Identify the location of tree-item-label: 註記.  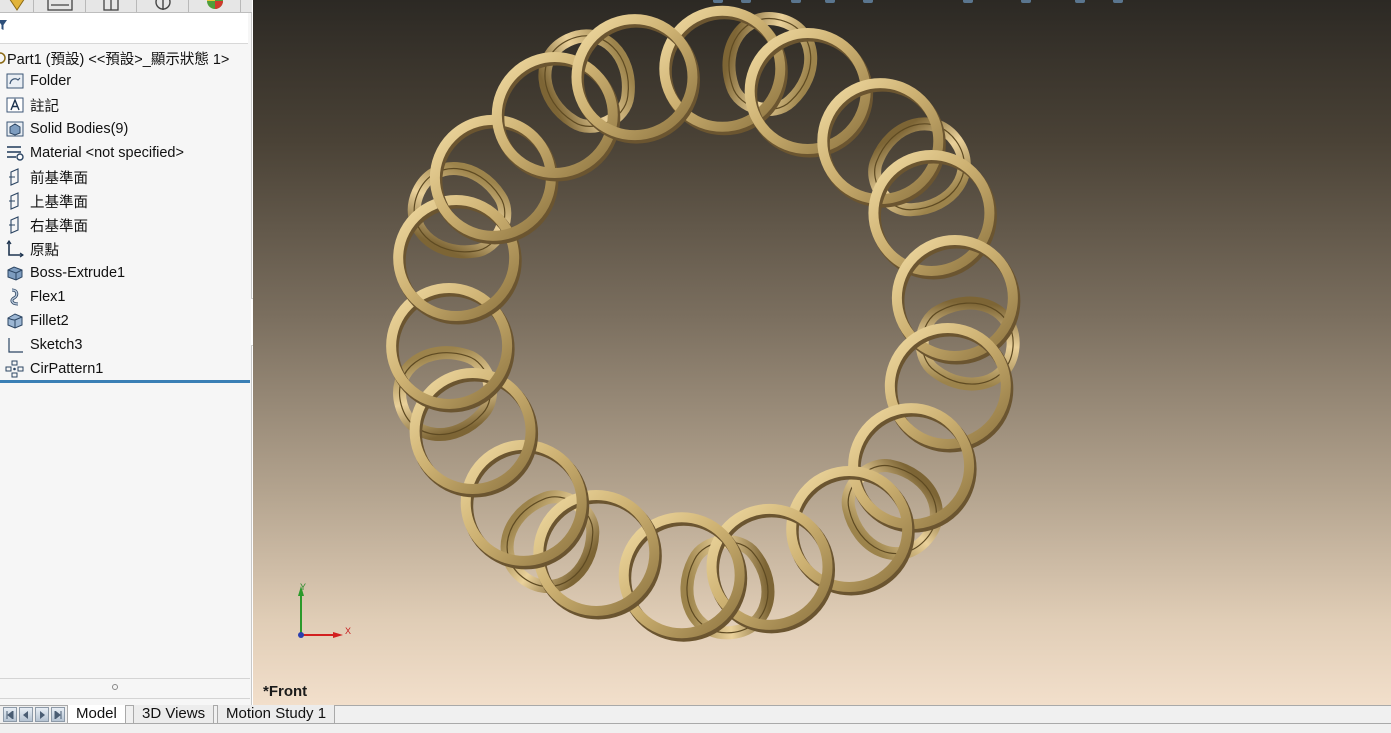
(44, 106).